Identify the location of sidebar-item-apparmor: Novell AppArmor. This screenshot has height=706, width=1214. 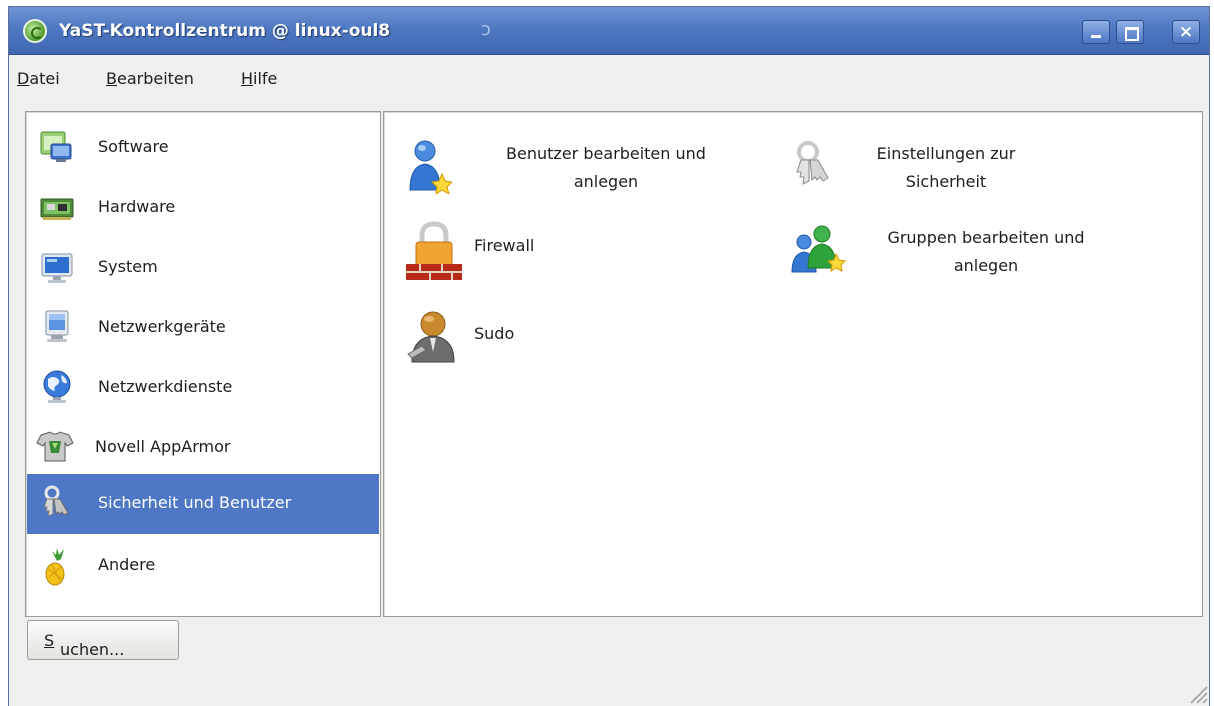
(203, 447).